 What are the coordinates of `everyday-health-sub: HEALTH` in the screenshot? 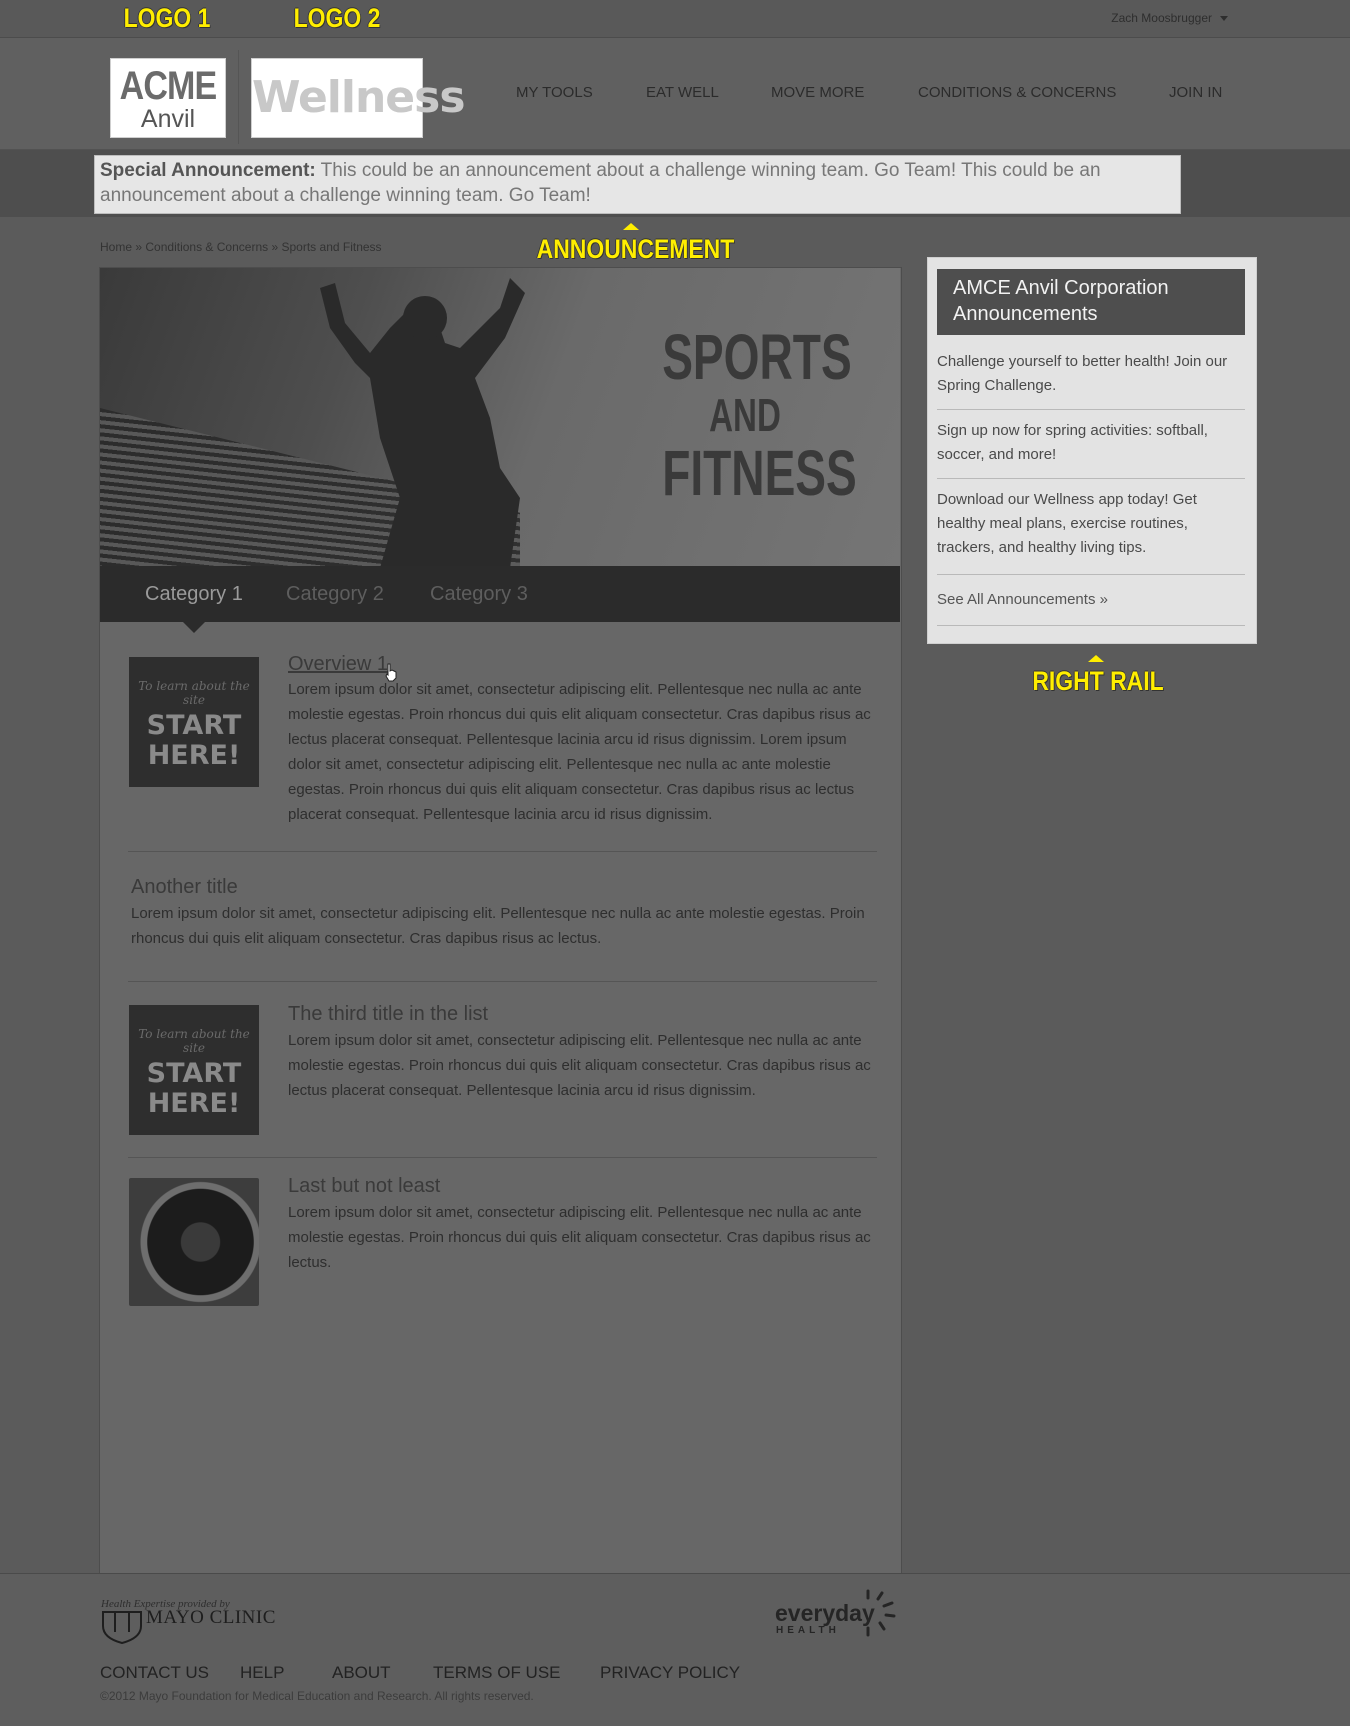 It's located at (808, 1630).